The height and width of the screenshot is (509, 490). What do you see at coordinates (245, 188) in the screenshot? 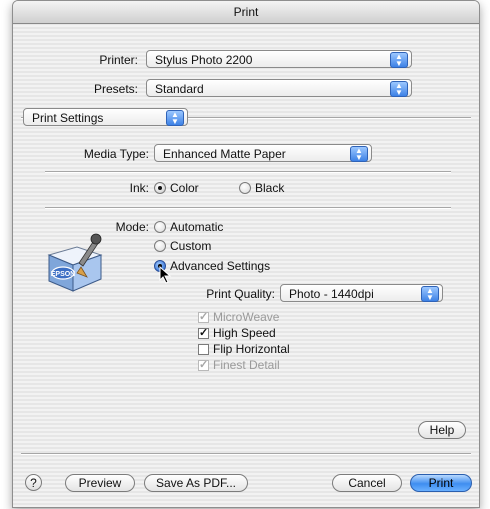
I see `ink-black-radio` at bounding box center [245, 188].